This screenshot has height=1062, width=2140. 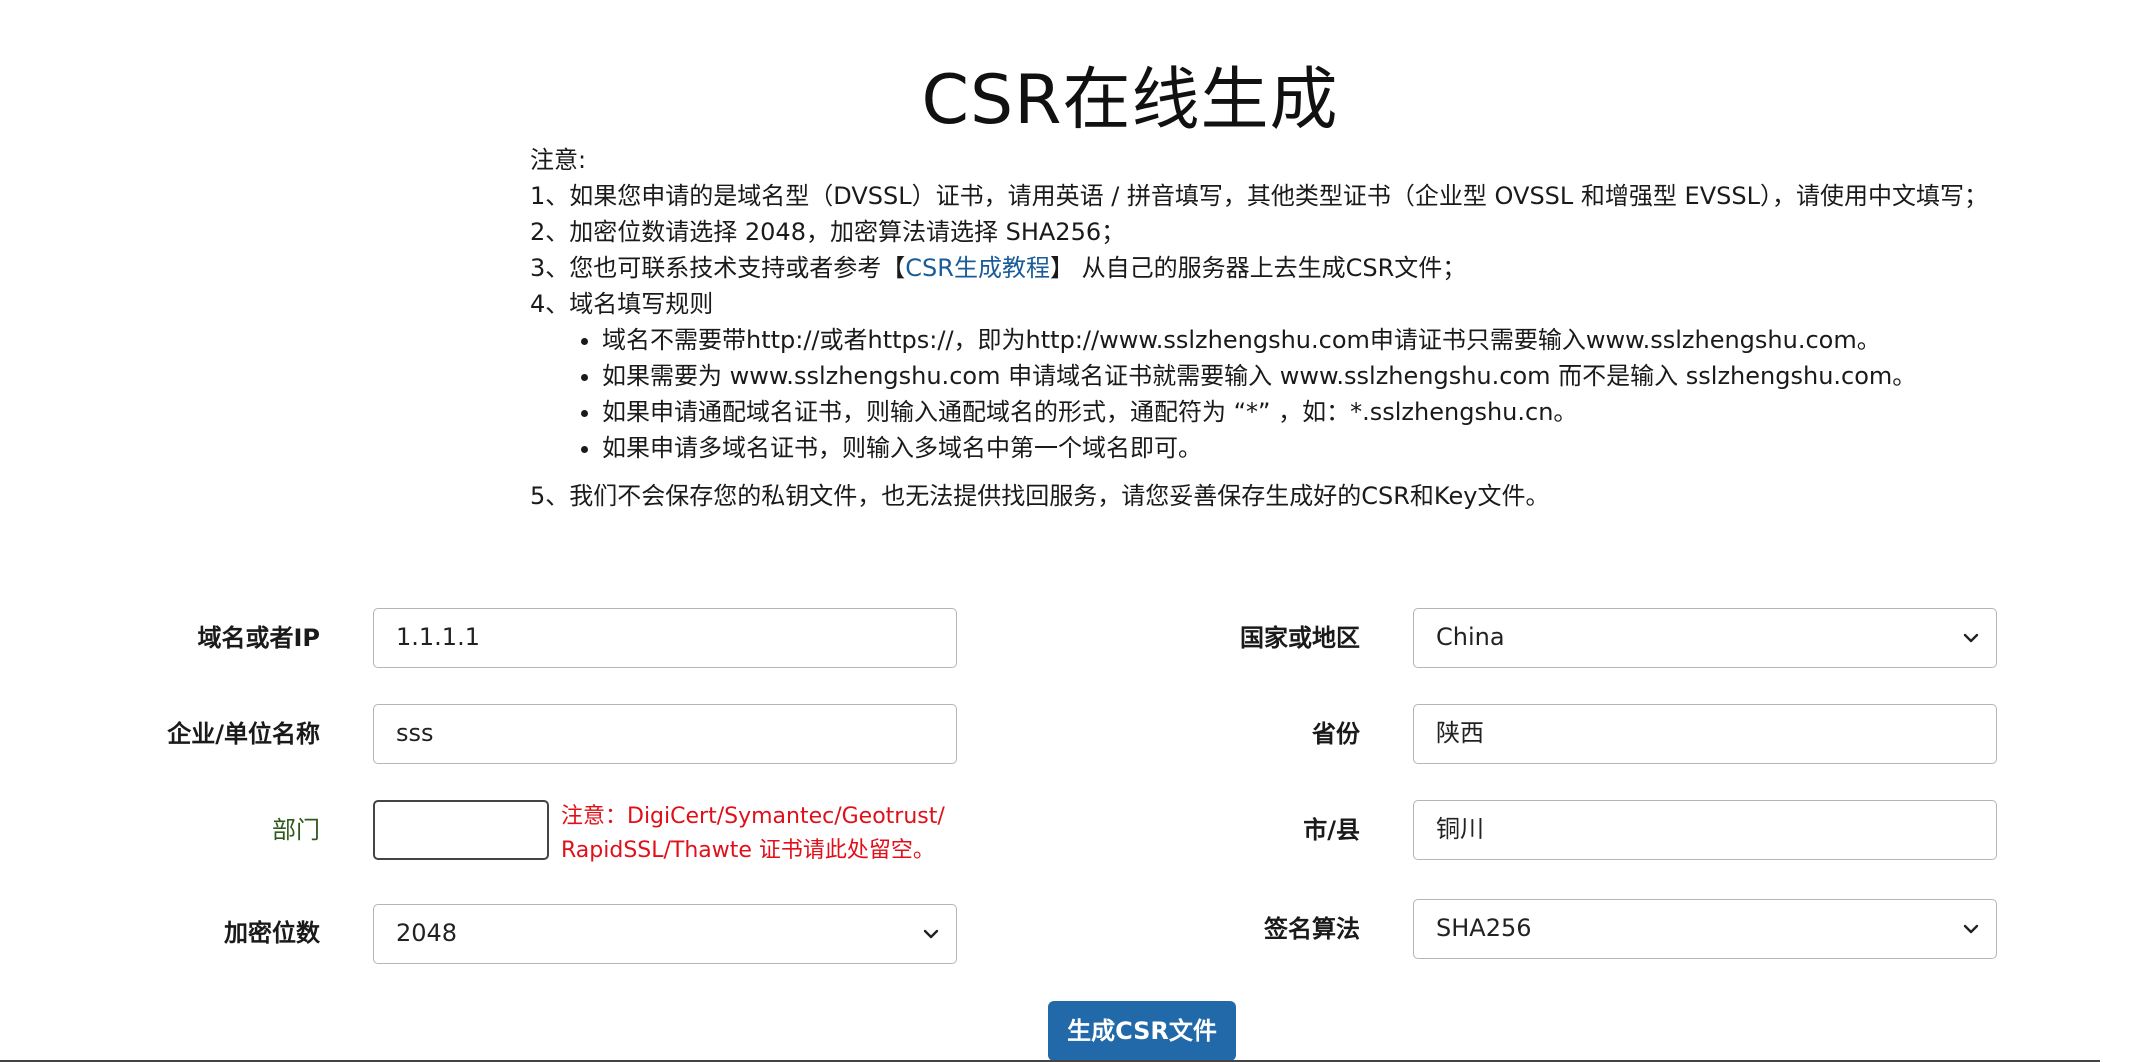 I want to click on domain-rule-item: 如果申请多域名证书，则输入多域名中第一个域名即可。, so click(x=1306, y=448).